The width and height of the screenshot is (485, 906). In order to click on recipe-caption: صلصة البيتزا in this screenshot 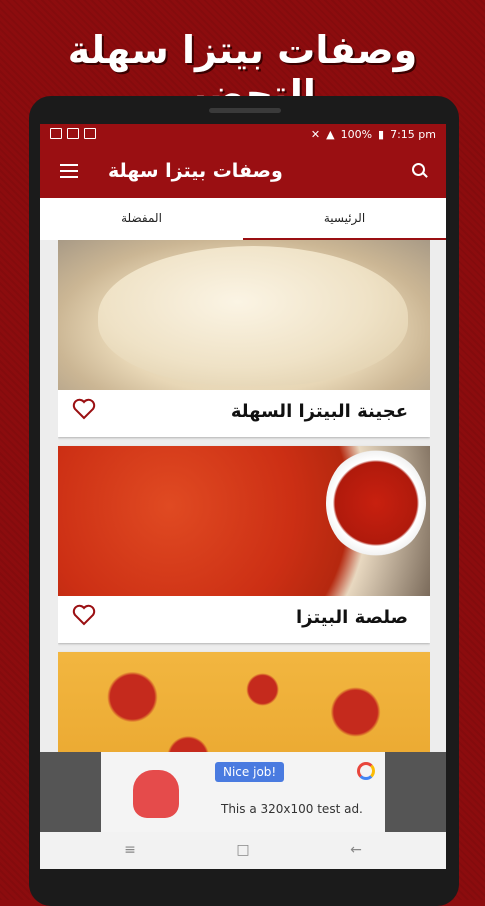, I will do `click(244, 619)`.